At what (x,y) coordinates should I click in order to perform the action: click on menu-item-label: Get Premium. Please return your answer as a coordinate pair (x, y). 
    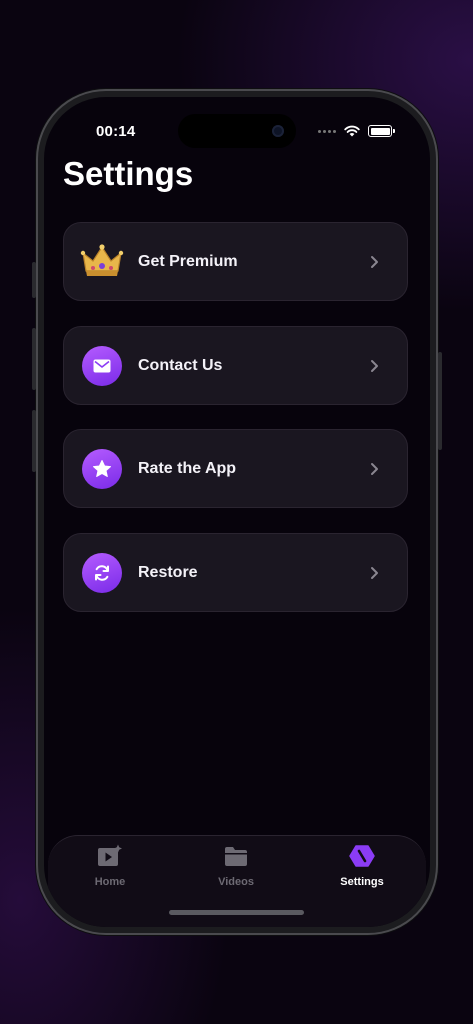
    Looking at the image, I should click on (188, 261).